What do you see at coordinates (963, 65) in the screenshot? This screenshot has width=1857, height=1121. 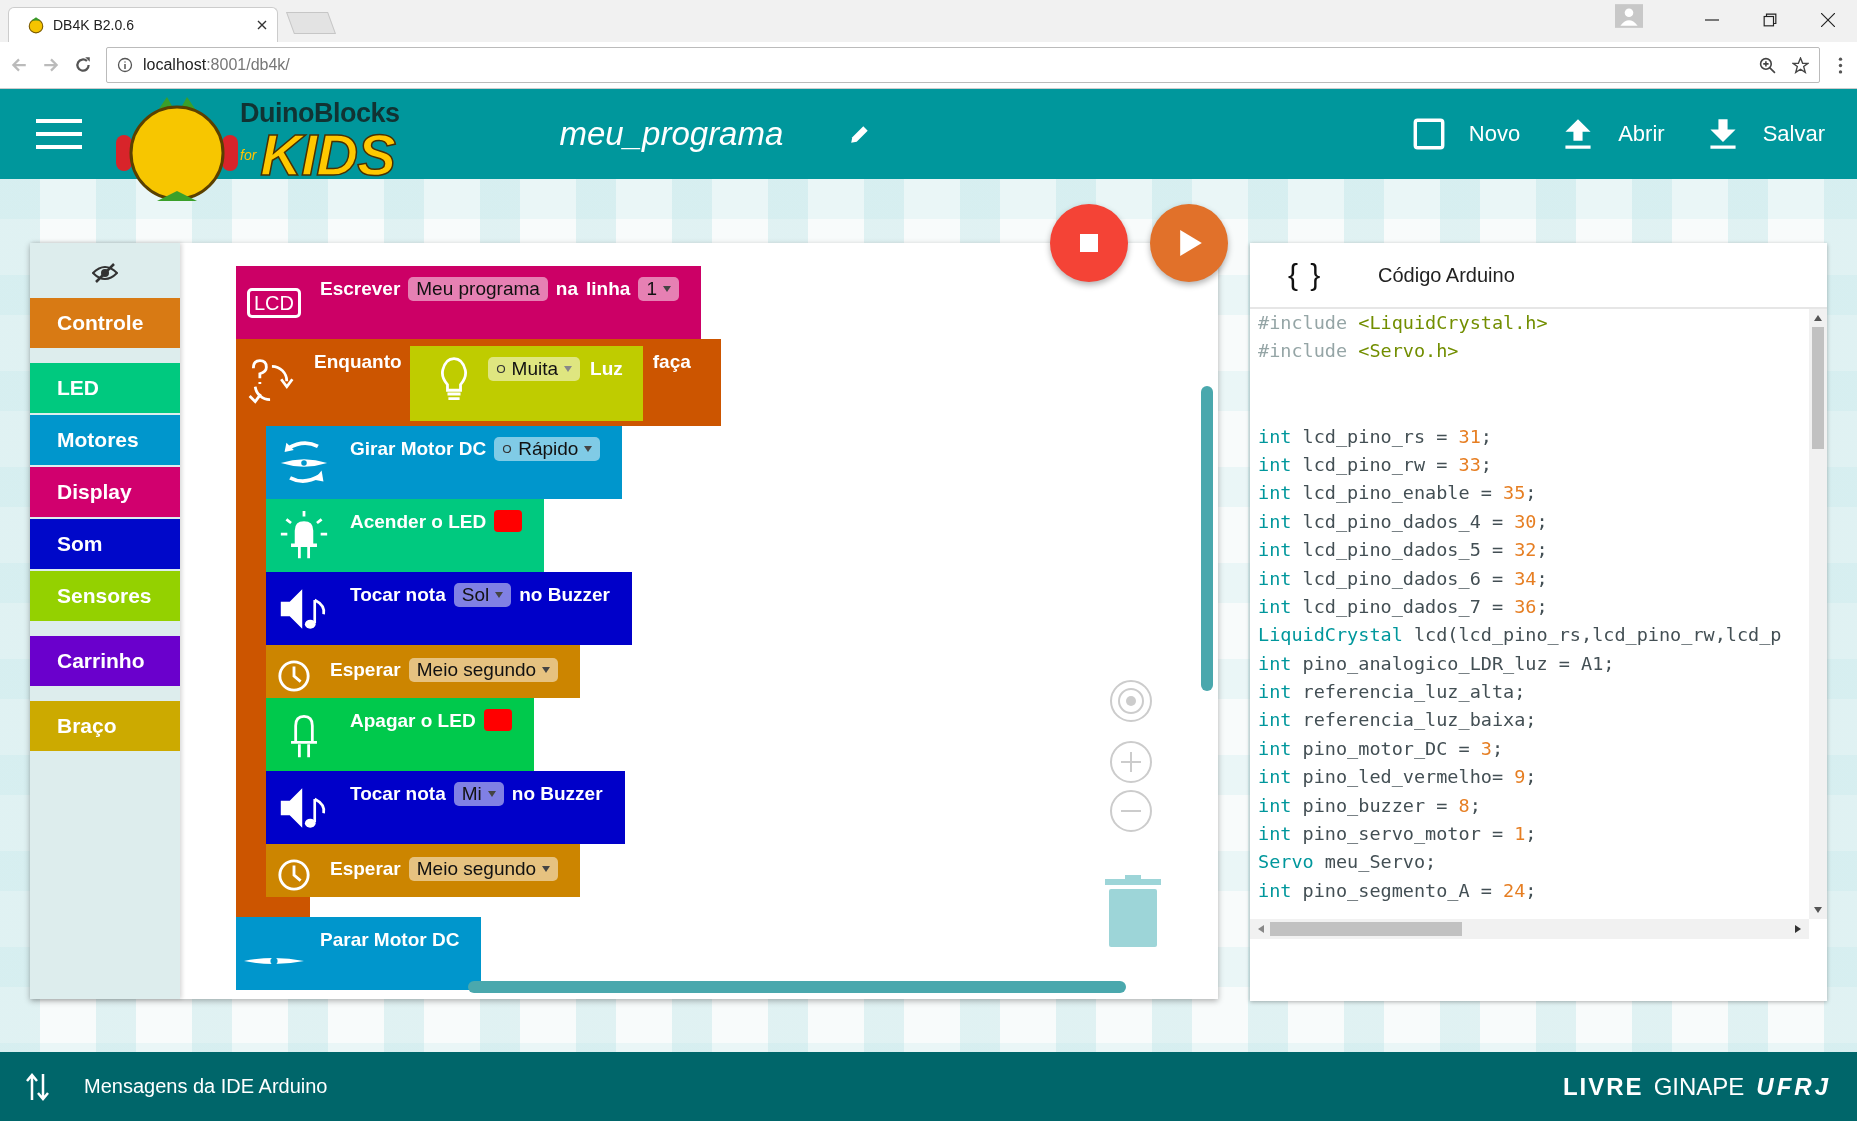 I see `url-field: localhost:8001/db4k/` at bounding box center [963, 65].